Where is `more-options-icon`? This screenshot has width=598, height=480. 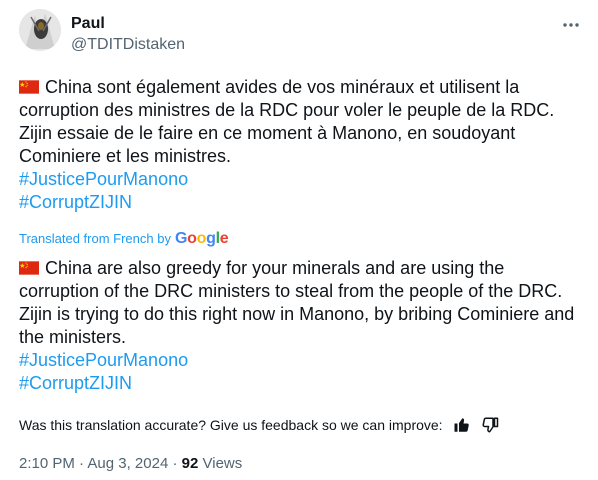 more-options-icon is located at coordinates (571, 25).